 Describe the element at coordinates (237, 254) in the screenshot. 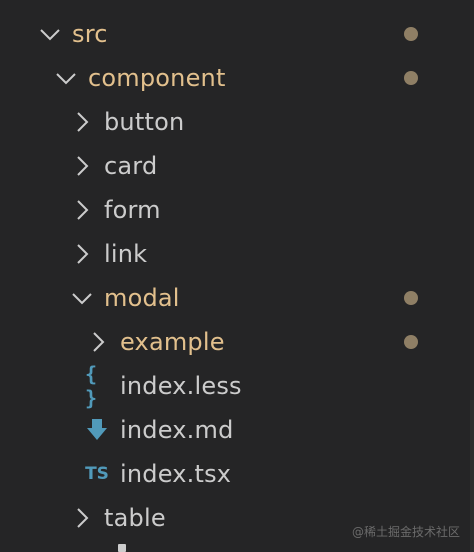

I see `tree-item-link: link` at that location.